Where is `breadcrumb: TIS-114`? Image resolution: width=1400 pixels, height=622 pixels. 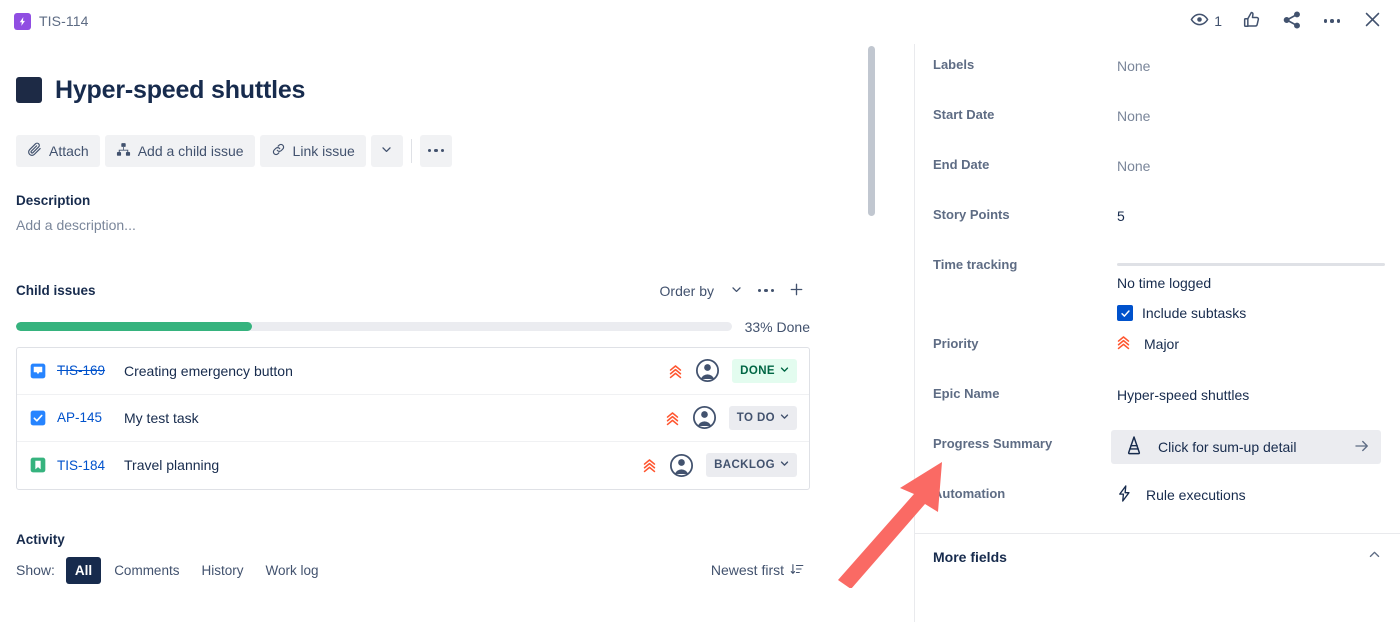
breadcrumb: TIS-114 is located at coordinates (44, 21).